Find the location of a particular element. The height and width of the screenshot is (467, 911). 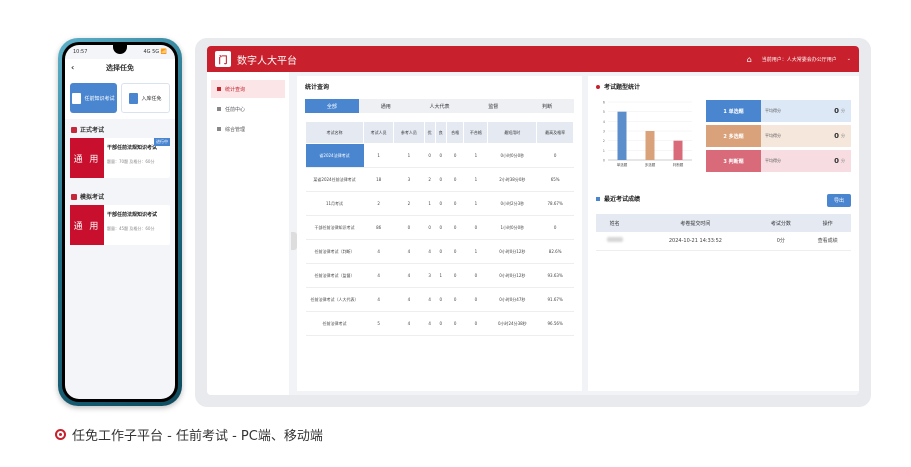

chart-y-tick: 4 is located at coordinates (604, 122).